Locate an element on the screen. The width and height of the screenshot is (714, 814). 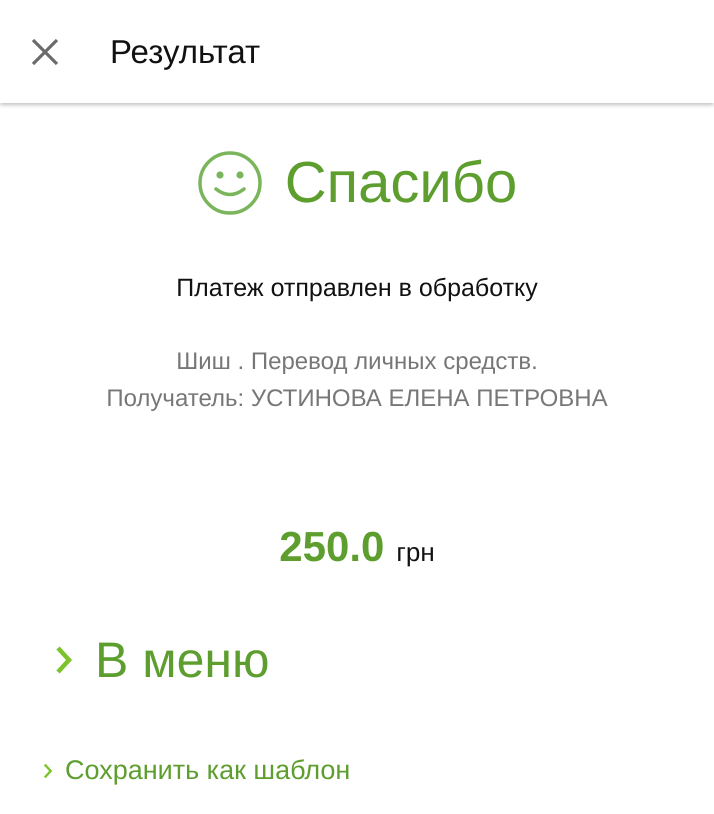
smiley-icon is located at coordinates (229, 183).